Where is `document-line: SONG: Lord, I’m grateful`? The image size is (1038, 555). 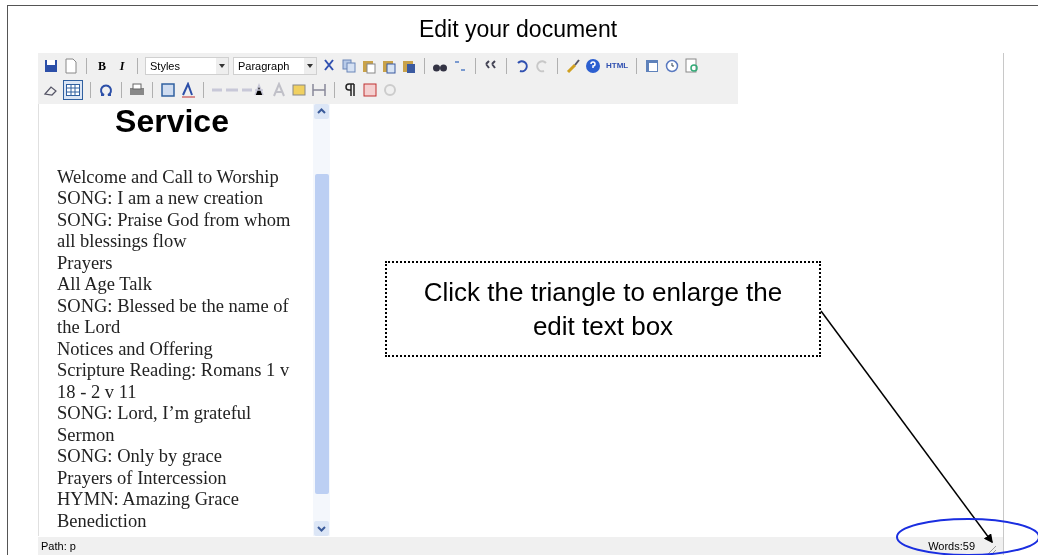 document-line: SONG: Lord, I’m grateful is located at coordinates (155, 414).